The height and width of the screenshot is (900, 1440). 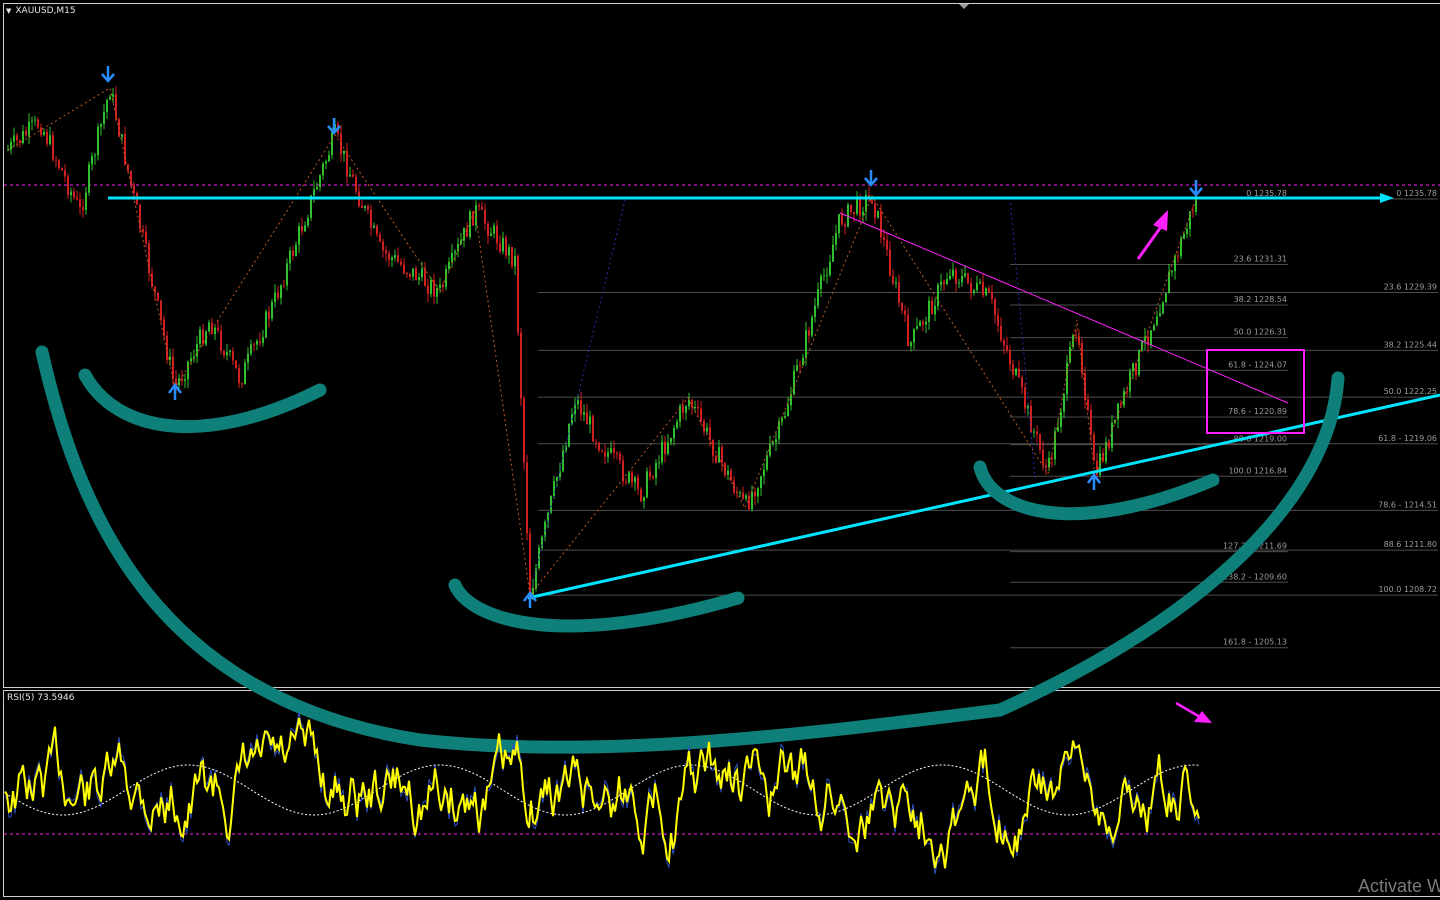 What do you see at coordinates (1255, 642) in the screenshot?
I see `fib-label: 161.8 - 1205.13` at bounding box center [1255, 642].